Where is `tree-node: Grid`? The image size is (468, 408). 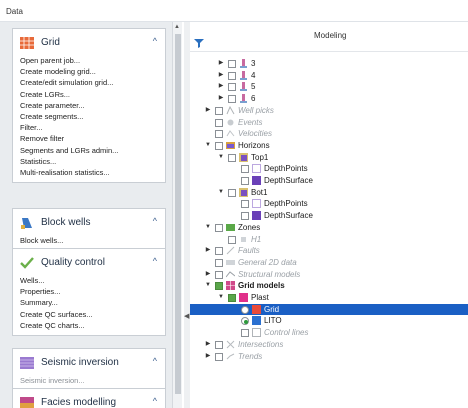
tree-node: Grid is located at coordinates (329, 309).